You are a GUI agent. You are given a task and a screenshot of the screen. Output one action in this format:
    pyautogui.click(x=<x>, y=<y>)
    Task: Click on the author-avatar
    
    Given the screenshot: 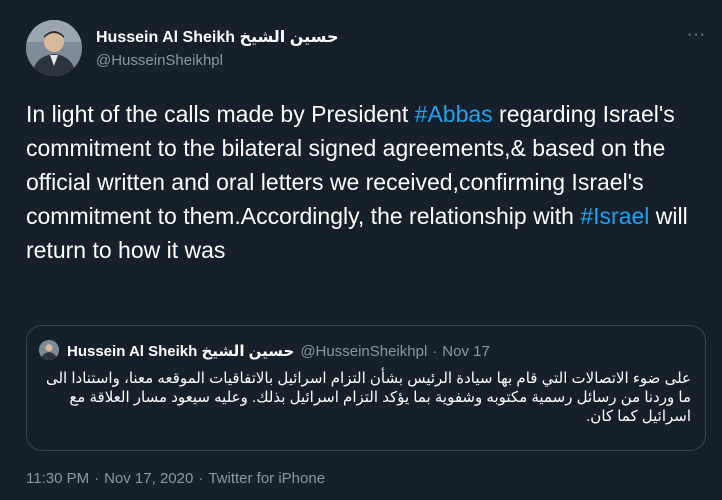 What is the action you would take?
    pyautogui.click(x=54, y=48)
    